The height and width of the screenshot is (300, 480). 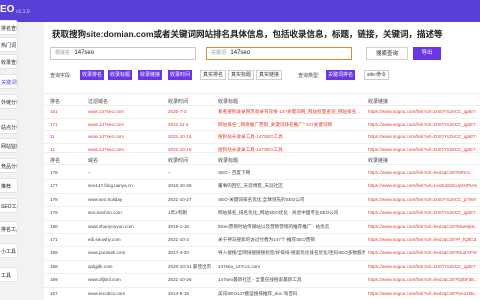 What do you see at coordinates (123, 53) in the screenshot?
I see `domain-input: 根域名 147seo` at bounding box center [123, 53].